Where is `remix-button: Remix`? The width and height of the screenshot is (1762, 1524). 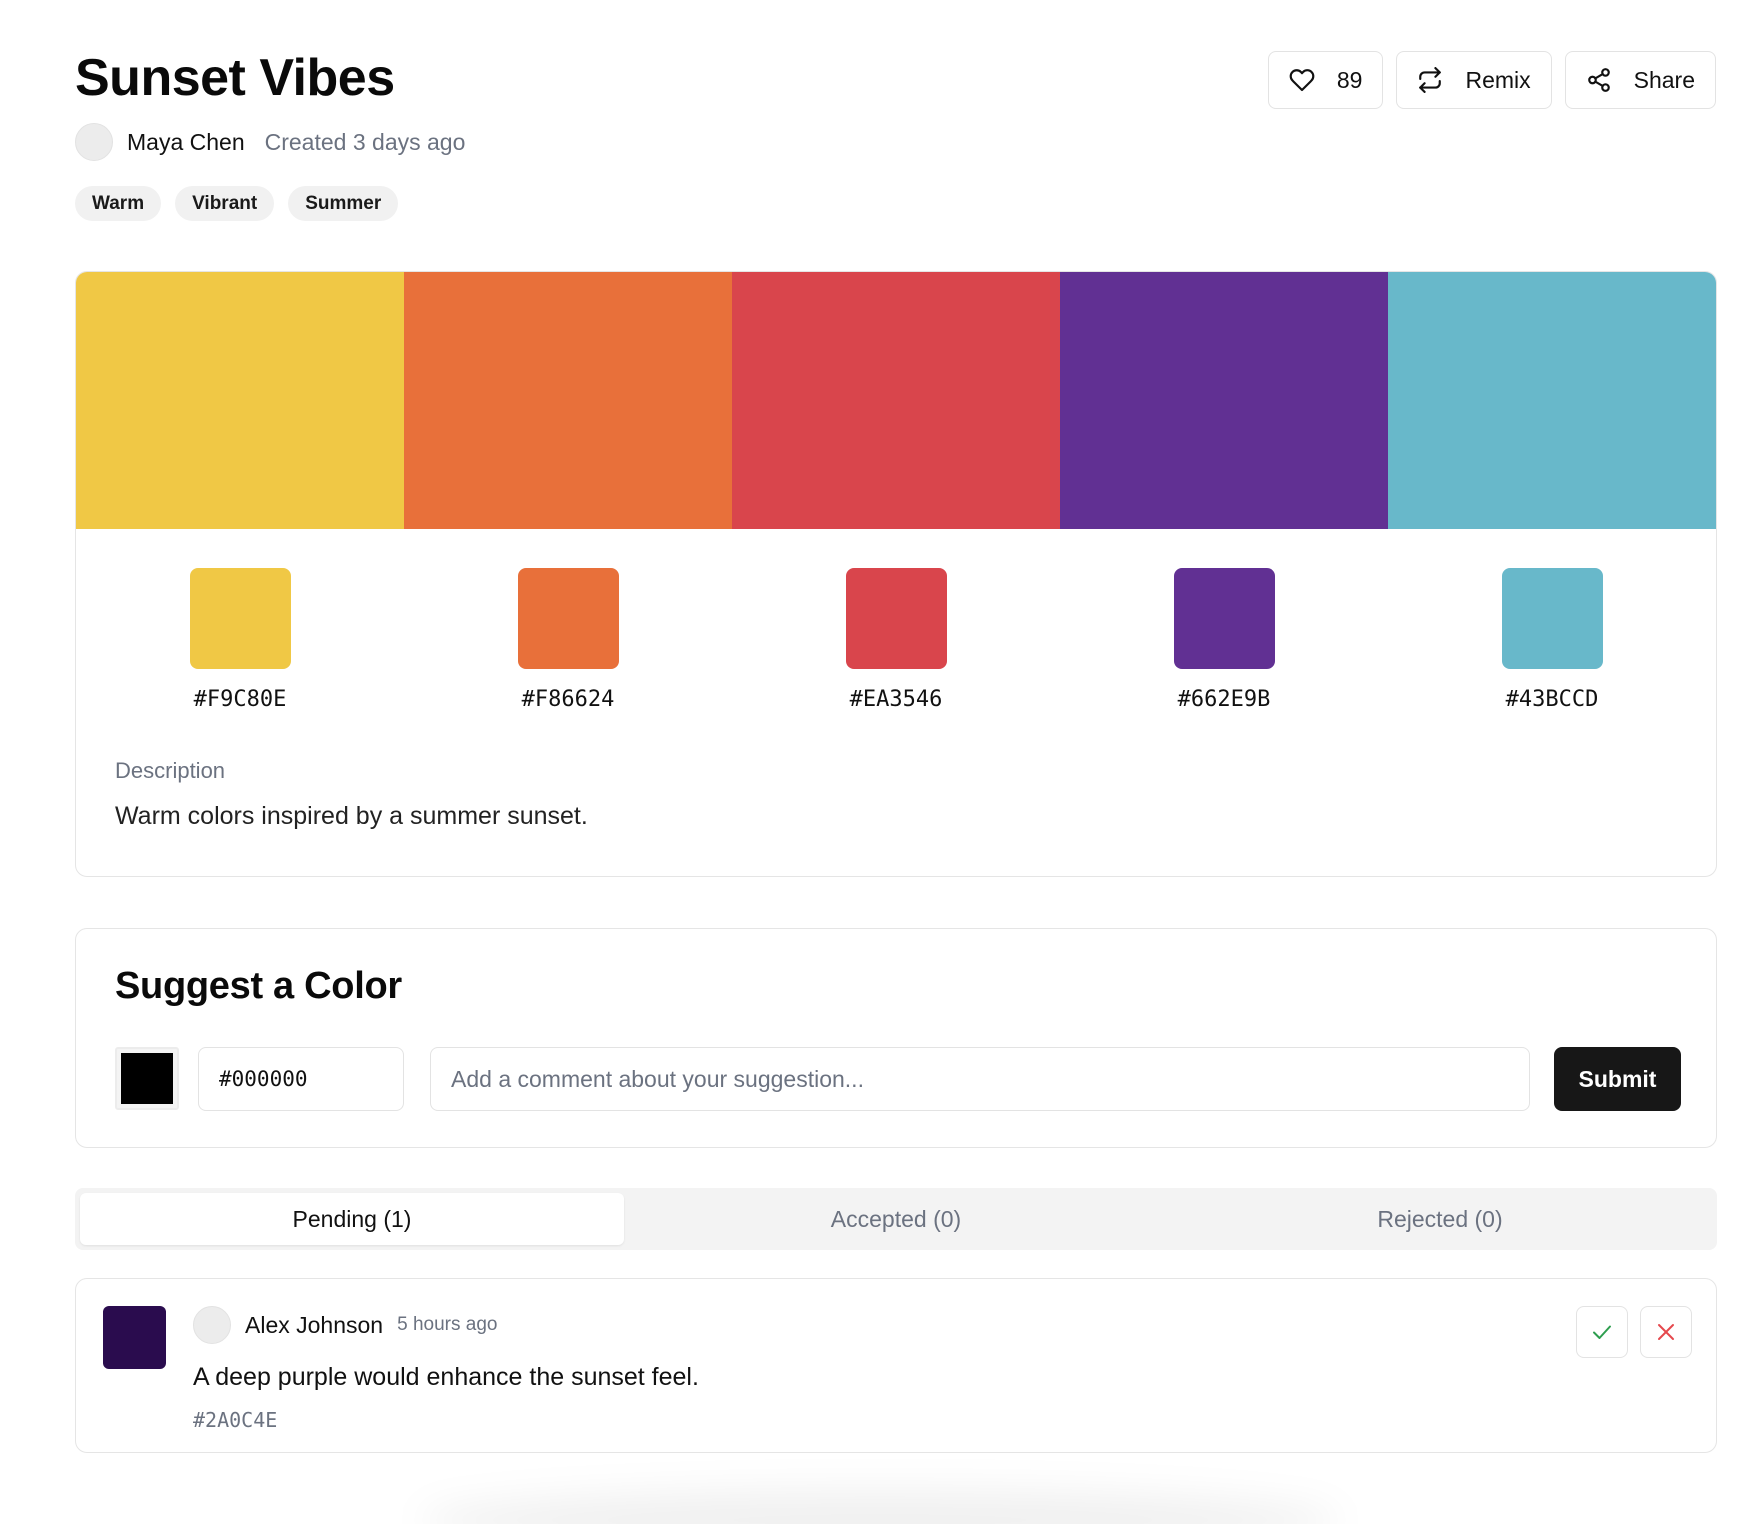 remix-button: Remix is located at coordinates (1474, 80).